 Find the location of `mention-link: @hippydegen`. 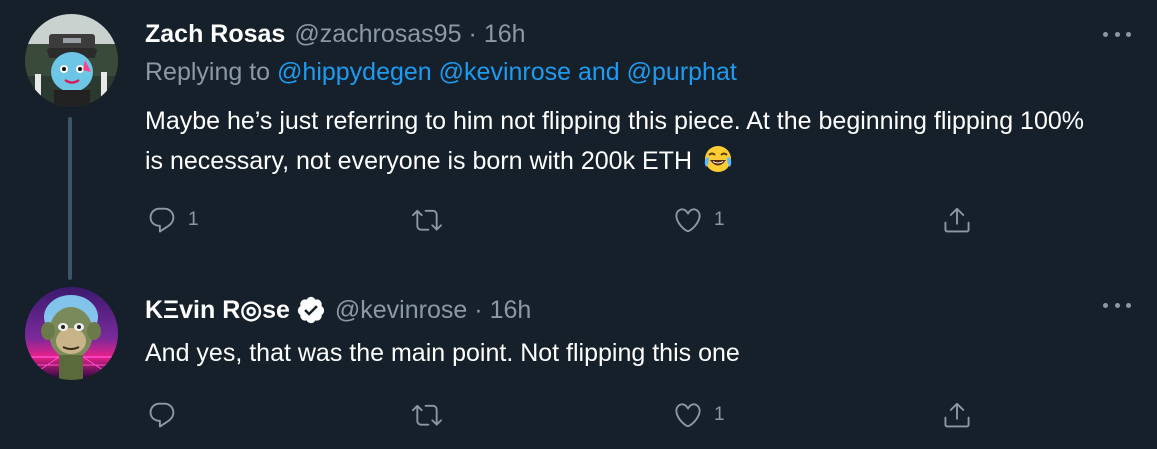

mention-link: @hippydegen is located at coordinates (354, 72).